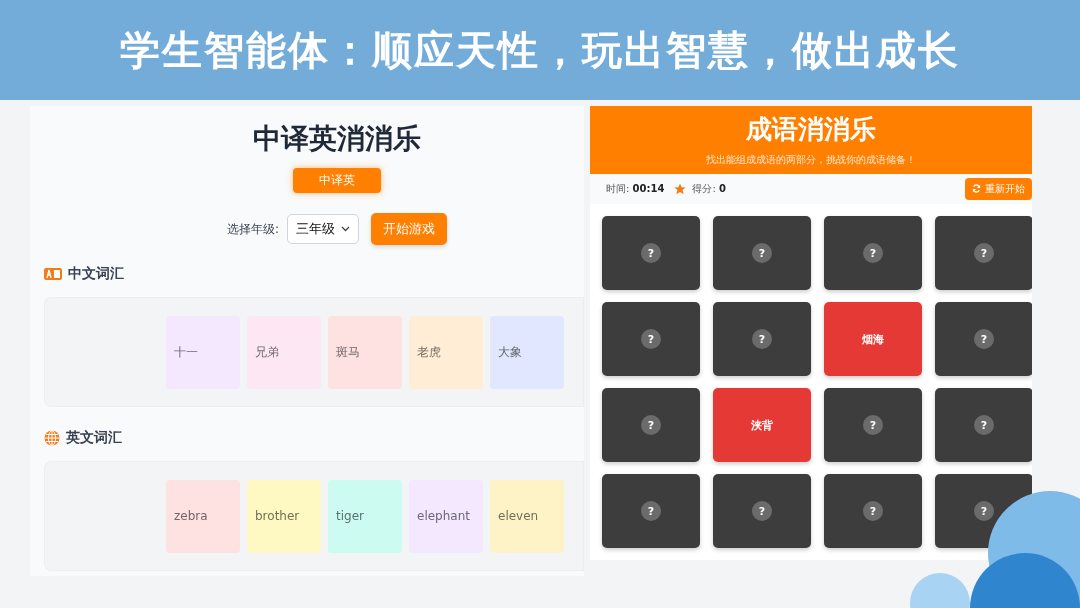  Describe the element at coordinates (323, 229) in the screenshot. I see `grade-select: 三年级` at that location.